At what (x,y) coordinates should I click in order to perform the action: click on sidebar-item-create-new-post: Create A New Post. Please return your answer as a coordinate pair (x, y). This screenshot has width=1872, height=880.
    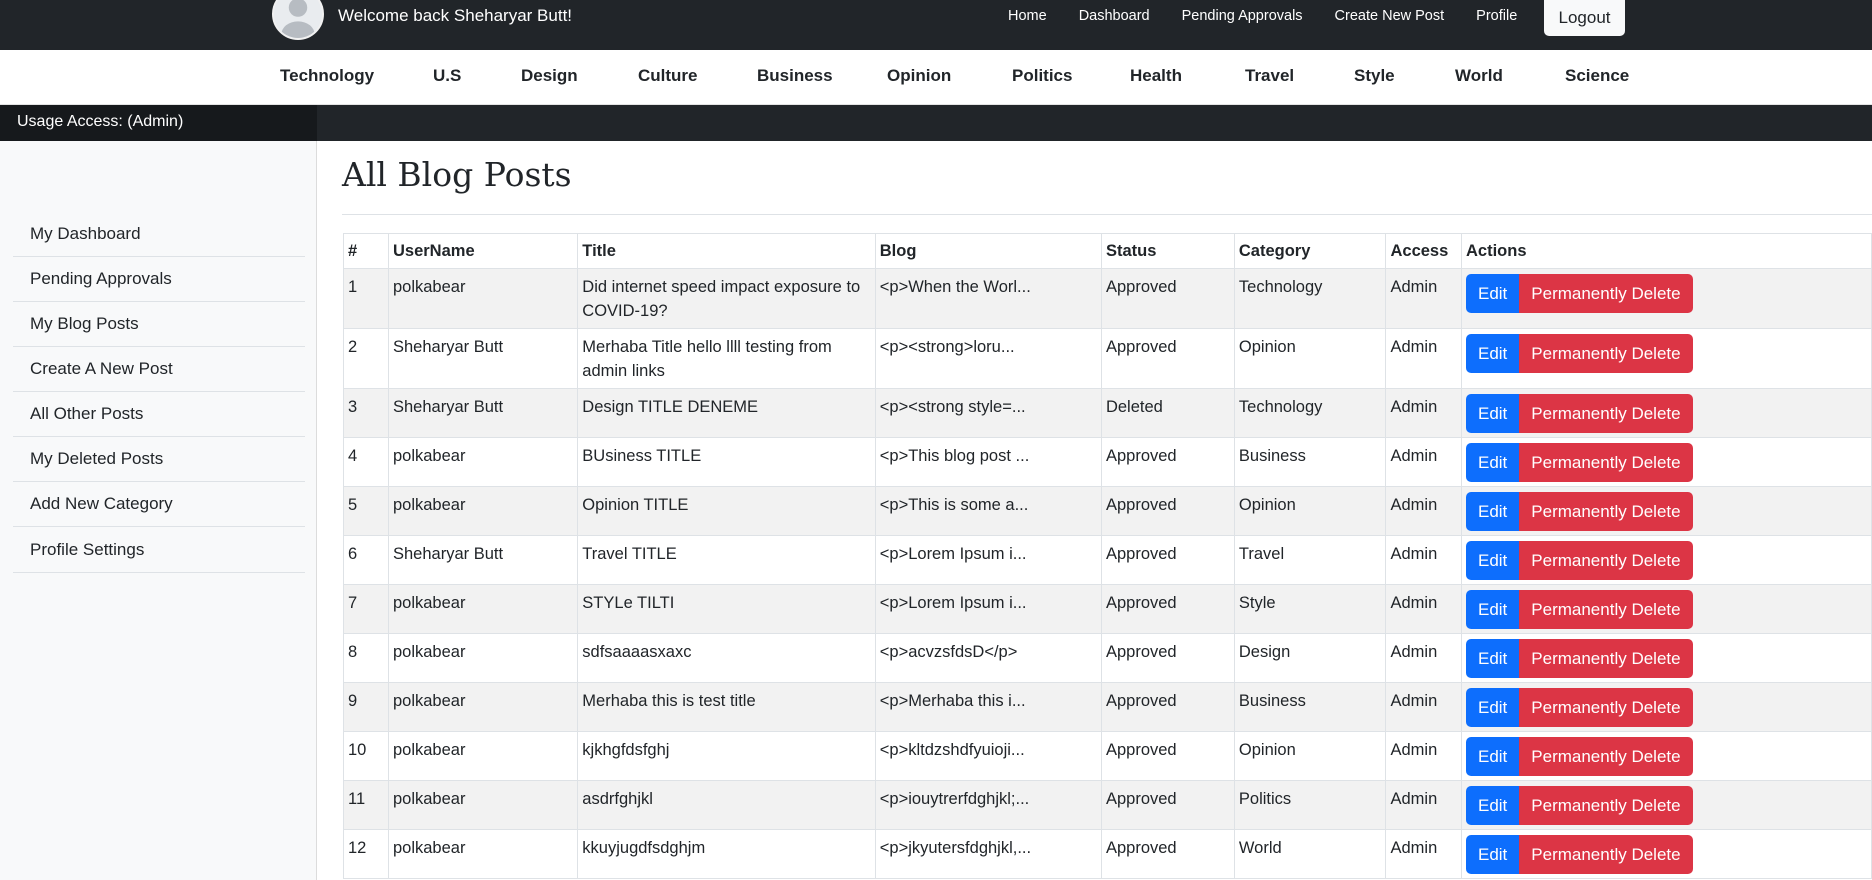
    Looking at the image, I should click on (159, 369).